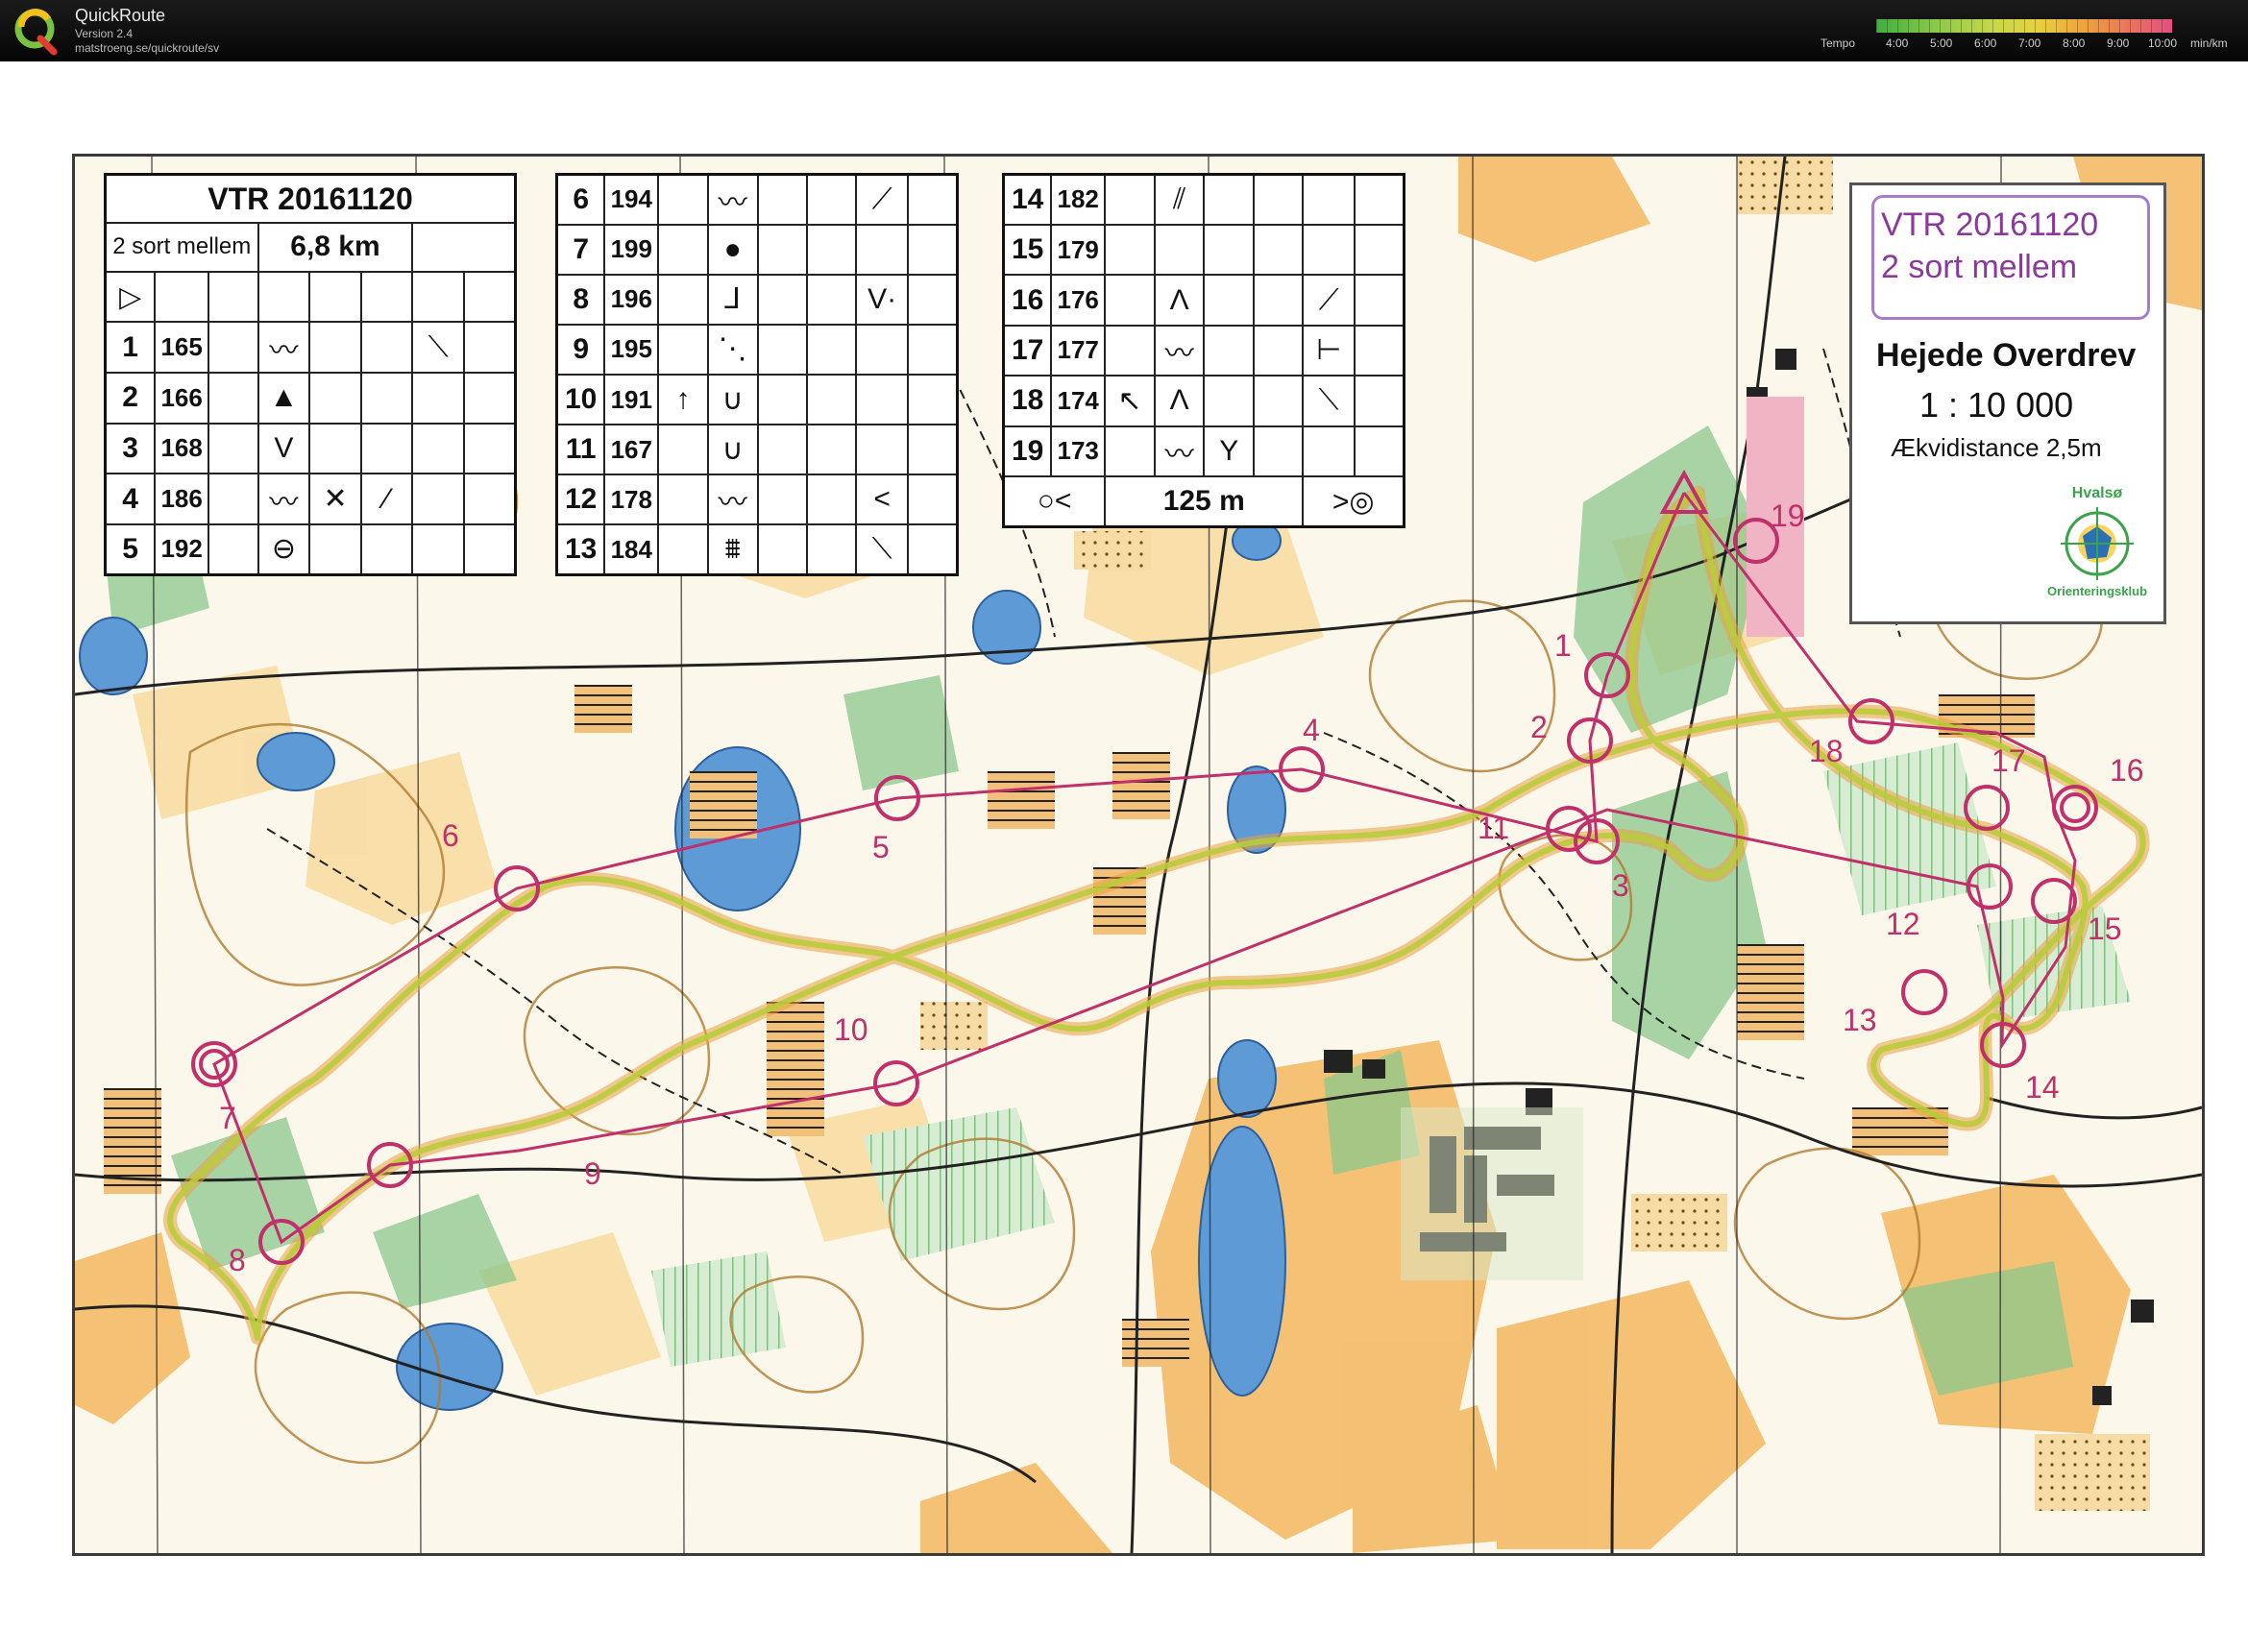 This screenshot has width=2248, height=1652. I want to click on end-location-icon: ⊢, so click(1329, 350).